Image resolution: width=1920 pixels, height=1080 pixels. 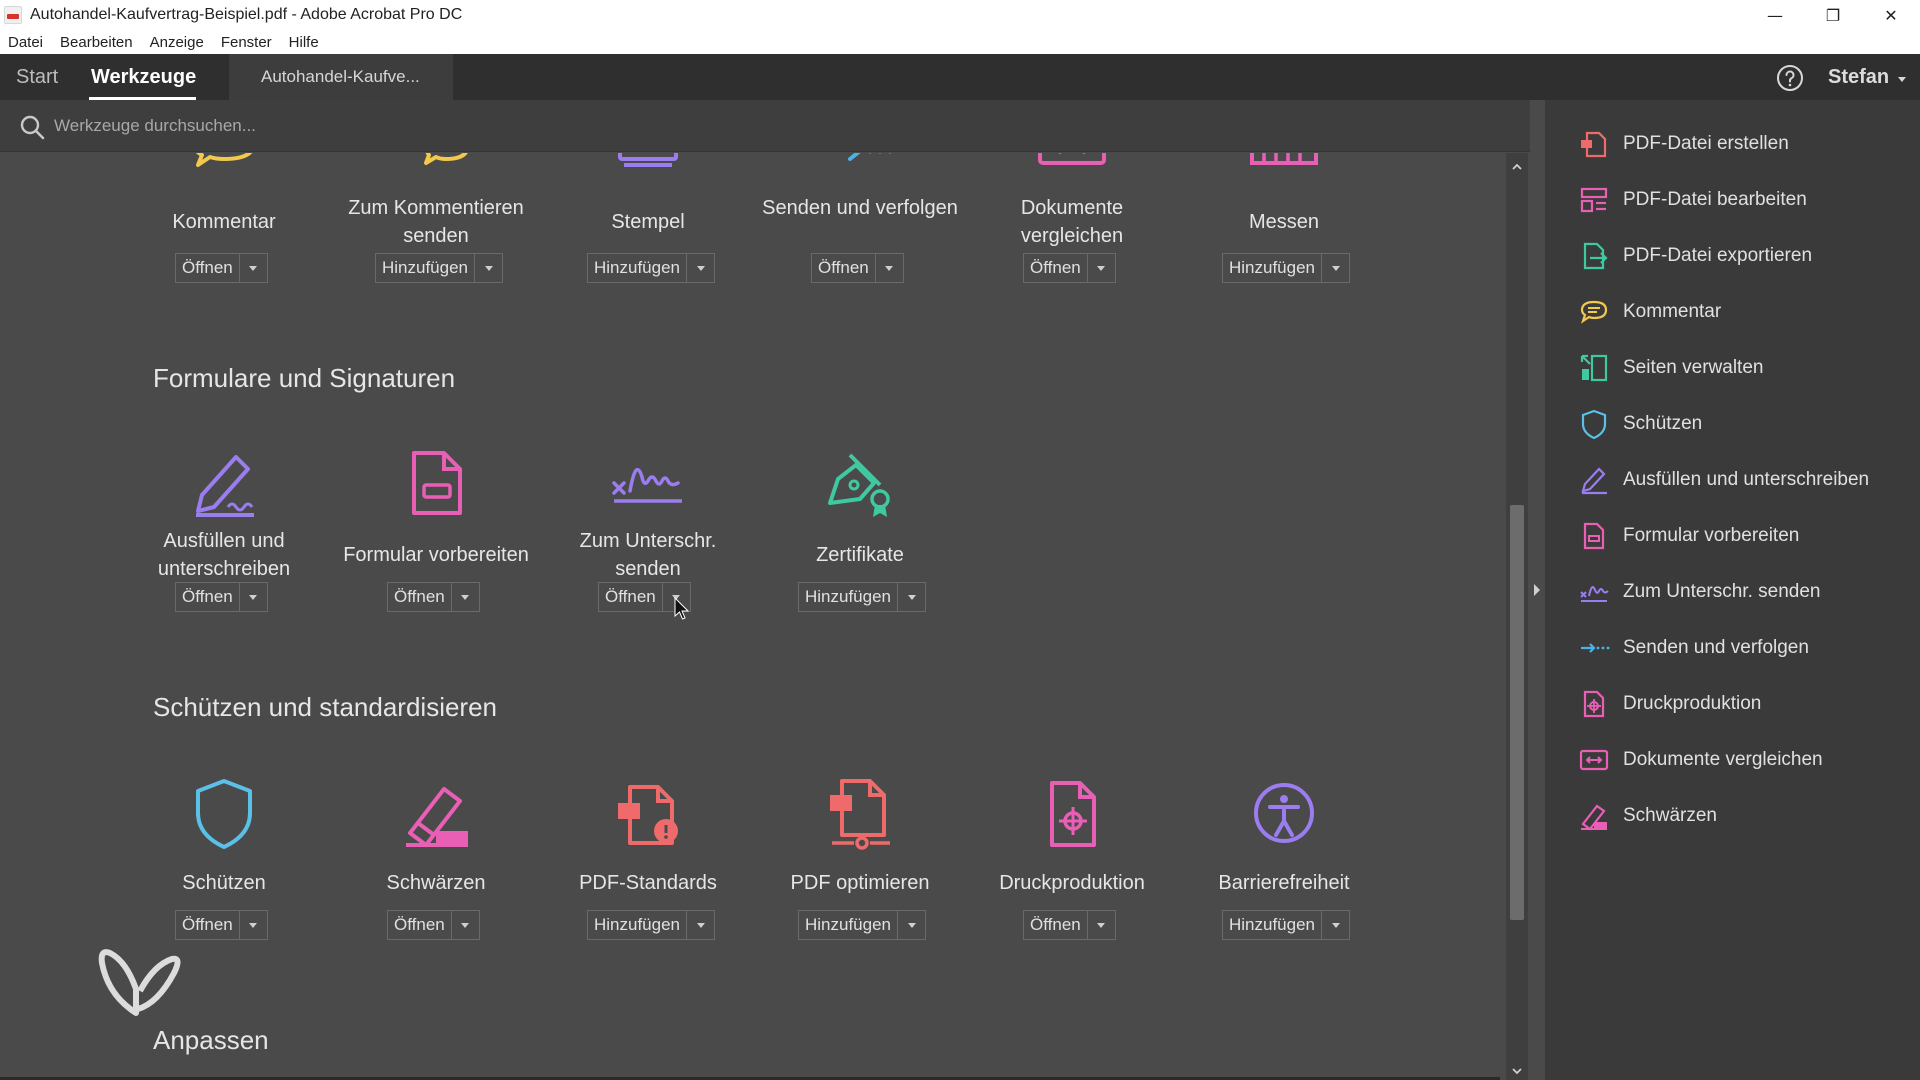 I want to click on open-schuetzen-button: Öffnen, so click(x=221, y=925).